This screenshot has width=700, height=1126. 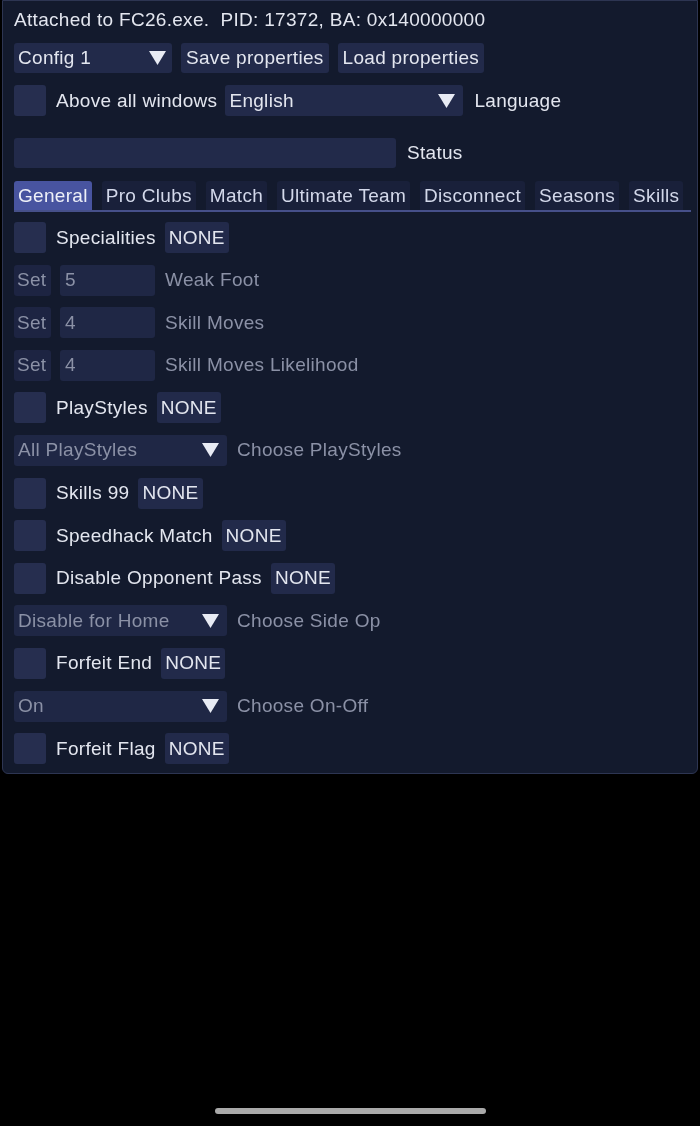 I want to click on tab: Ultimate Team, so click(x=344, y=195).